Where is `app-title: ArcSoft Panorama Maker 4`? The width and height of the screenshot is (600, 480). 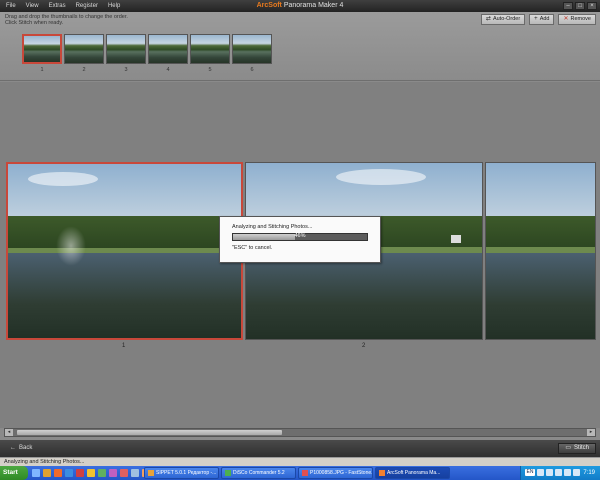
app-title: ArcSoft Panorama Maker 4 is located at coordinates (300, 6).